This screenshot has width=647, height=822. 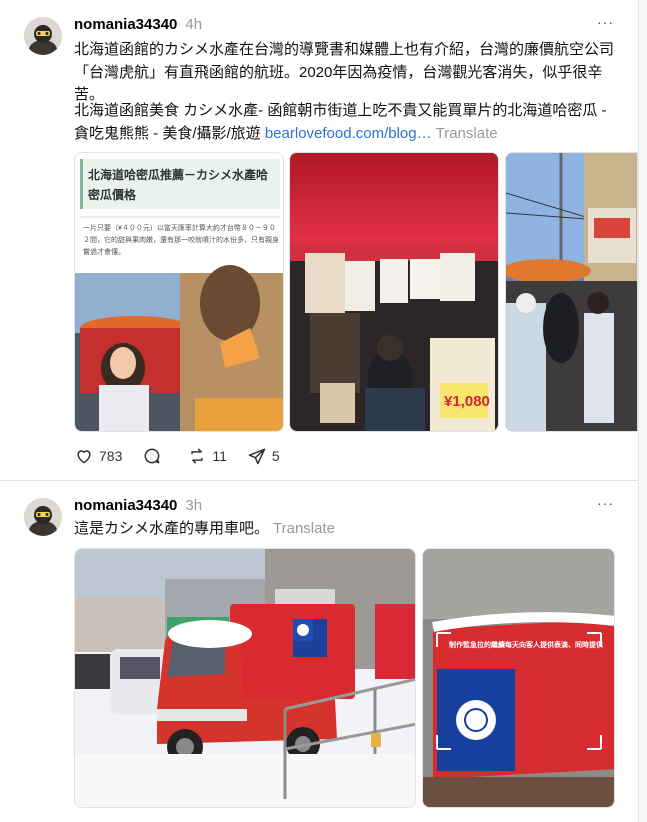 I want to click on post-header: nomania34340 3h, so click(x=138, y=505).